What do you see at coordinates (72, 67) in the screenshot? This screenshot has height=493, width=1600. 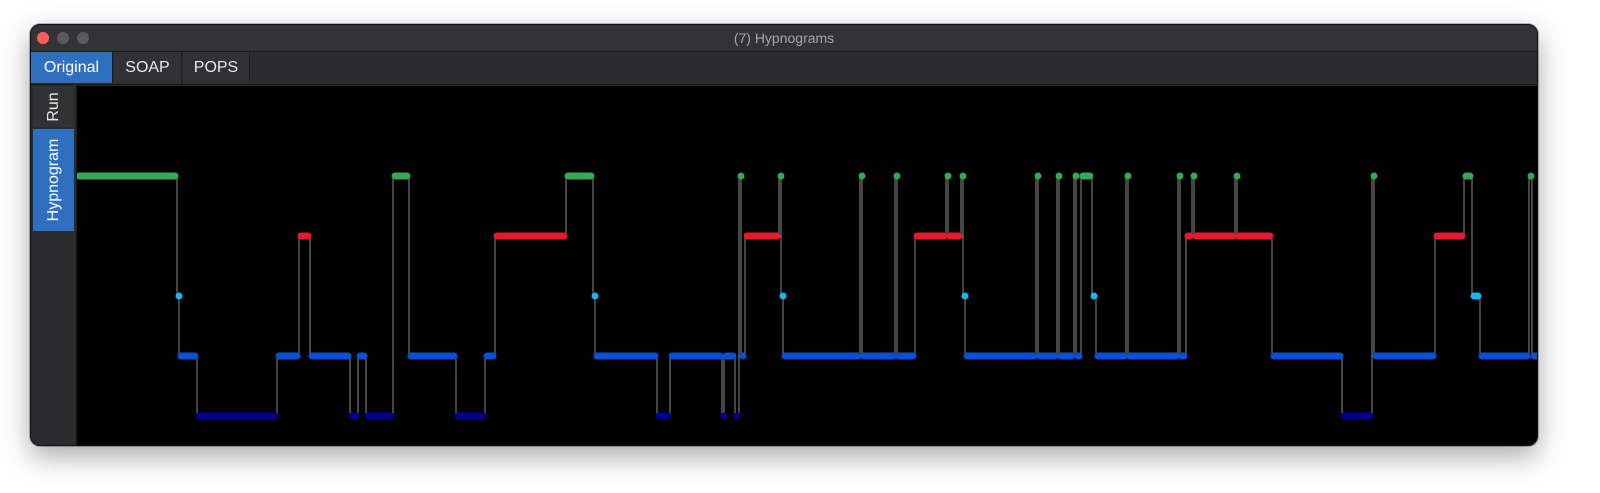 I see `tab-original: Original` at bounding box center [72, 67].